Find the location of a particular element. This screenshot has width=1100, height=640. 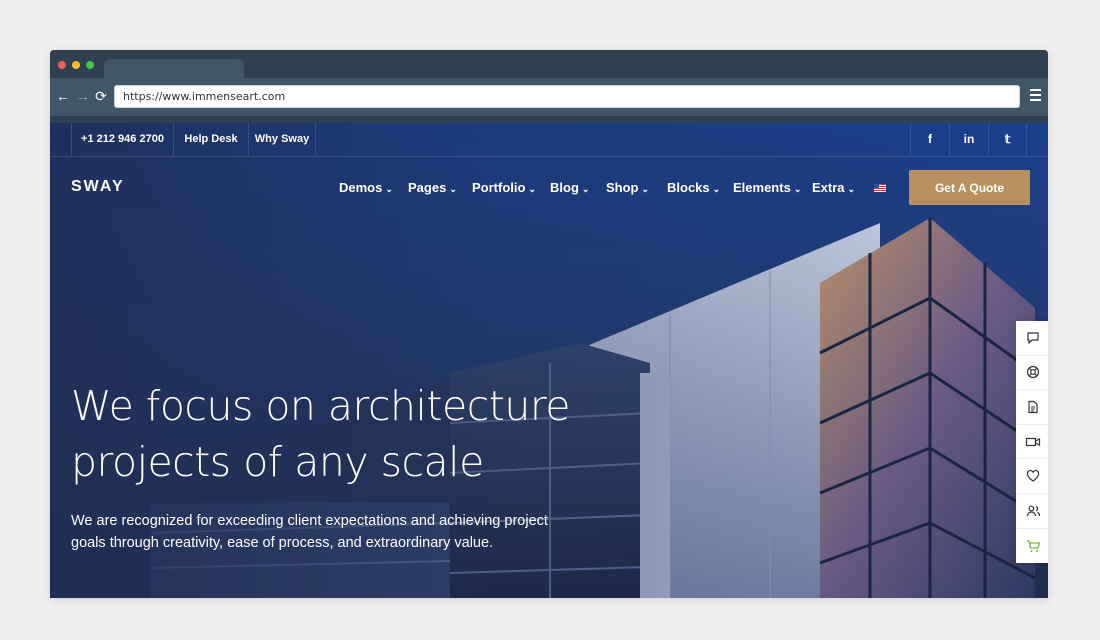

nav-label: Blog is located at coordinates (564, 187).